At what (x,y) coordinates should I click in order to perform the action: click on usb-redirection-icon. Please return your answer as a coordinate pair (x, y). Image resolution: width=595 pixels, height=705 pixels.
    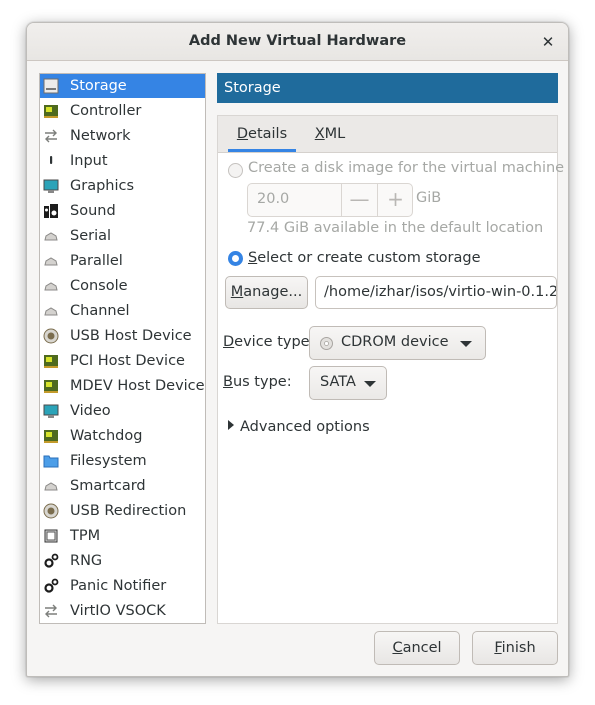
    Looking at the image, I should click on (51, 511).